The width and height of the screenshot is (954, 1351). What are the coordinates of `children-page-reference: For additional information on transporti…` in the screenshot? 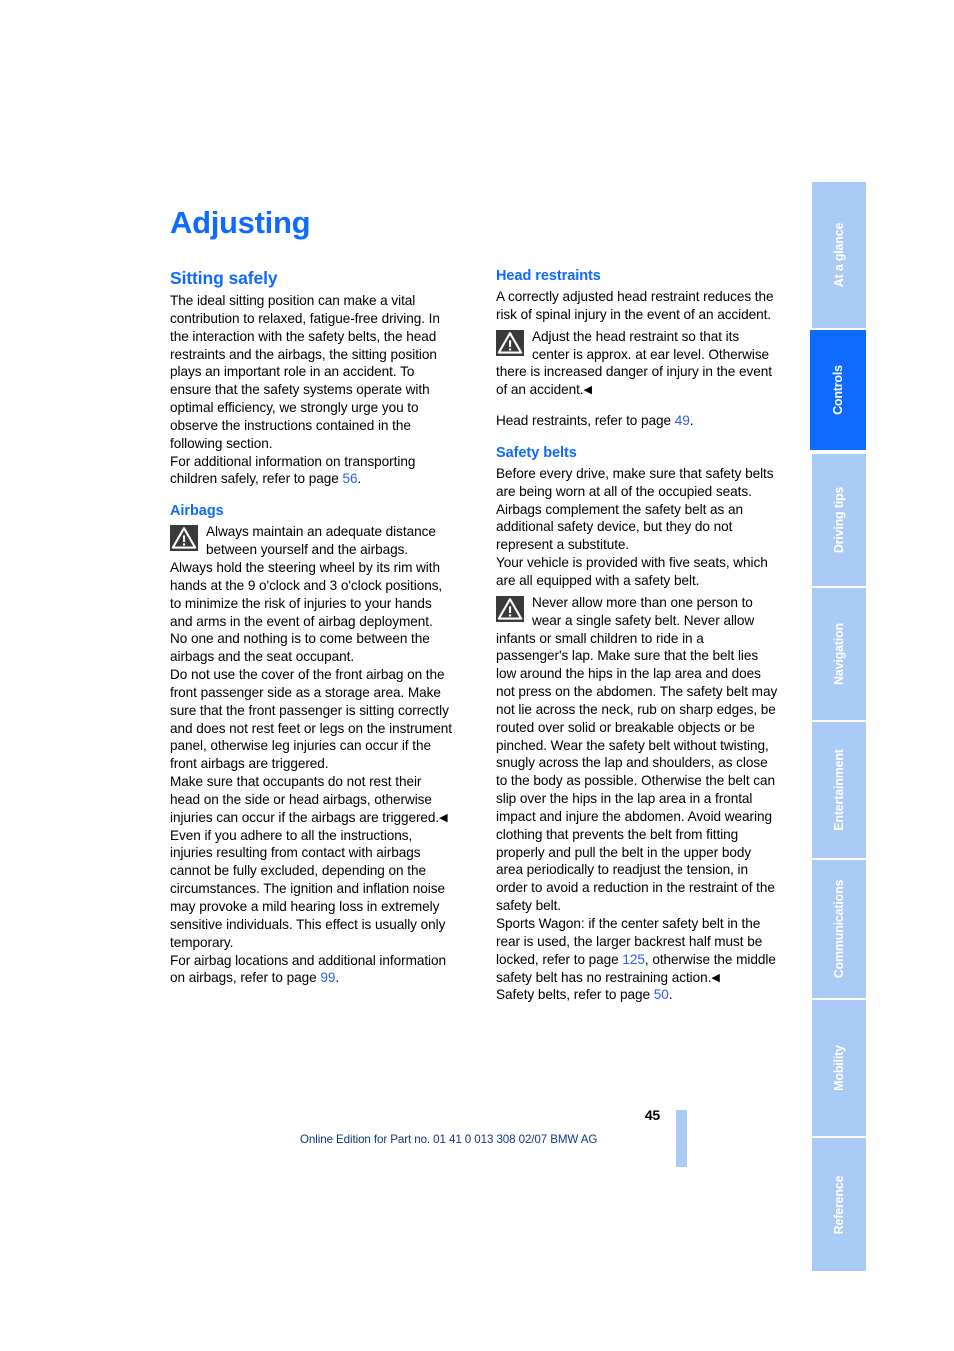 It's located at (311, 471).